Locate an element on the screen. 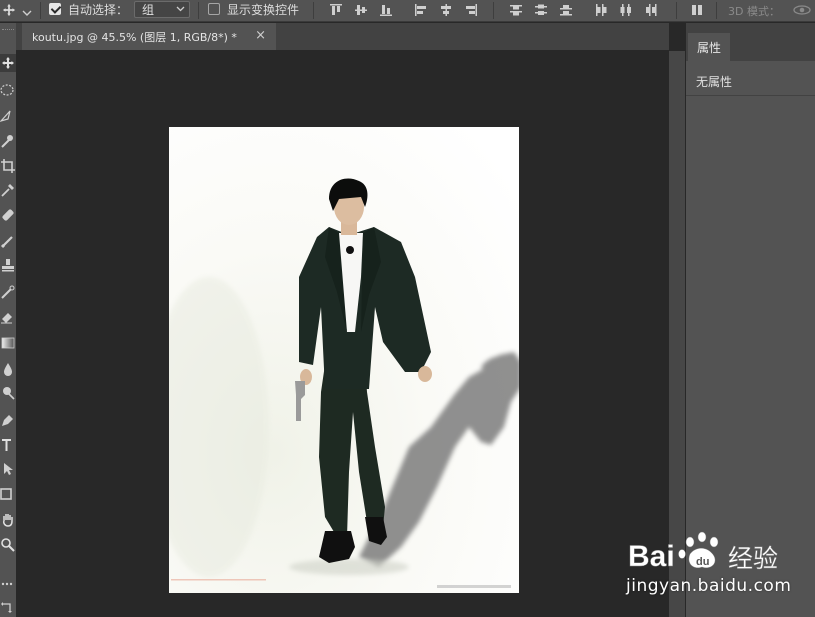 The width and height of the screenshot is (815, 617). gradient-tool is located at coordinates (8, 343).